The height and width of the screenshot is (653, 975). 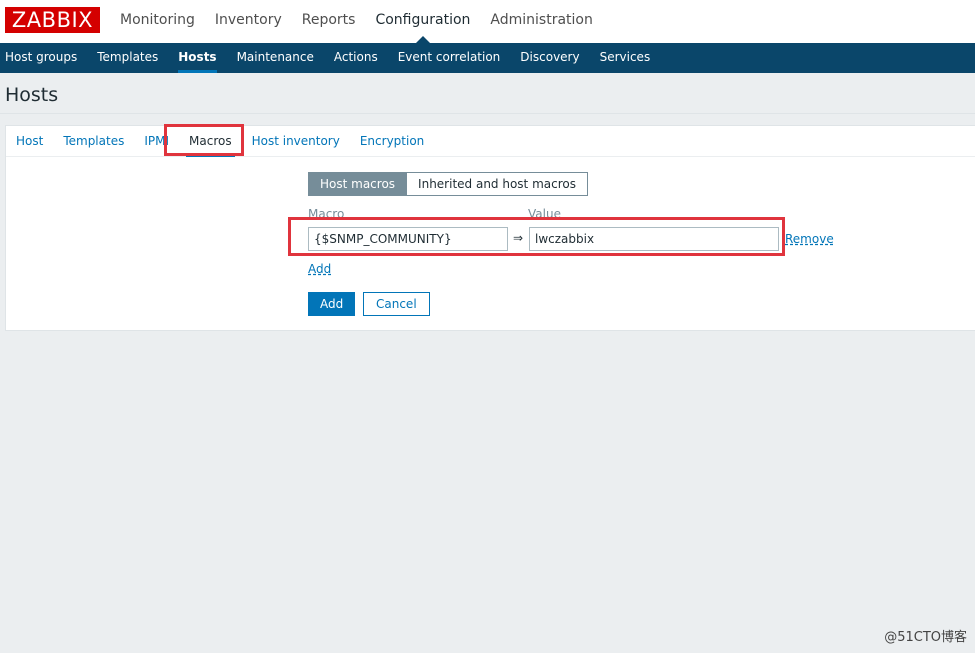 What do you see at coordinates (319, 269) in the screenshot?
I see `add-macro-link: Add` at bounding box center [319, 269].